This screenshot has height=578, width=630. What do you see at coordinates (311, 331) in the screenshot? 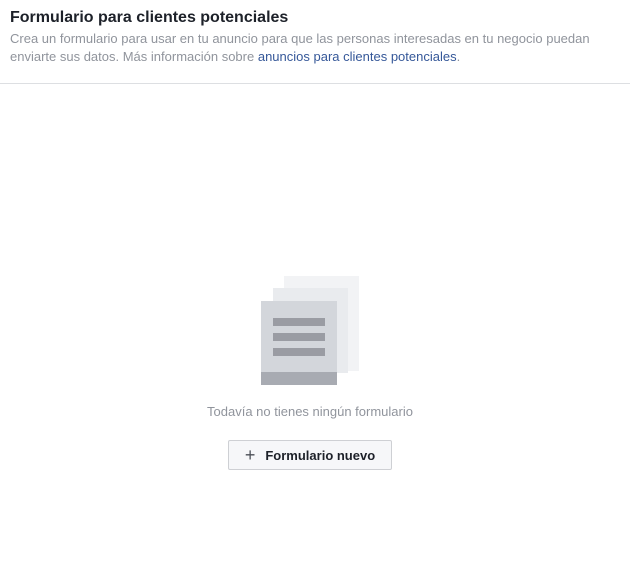
I see `document-stack-icon` at bounding box center [311, 331].